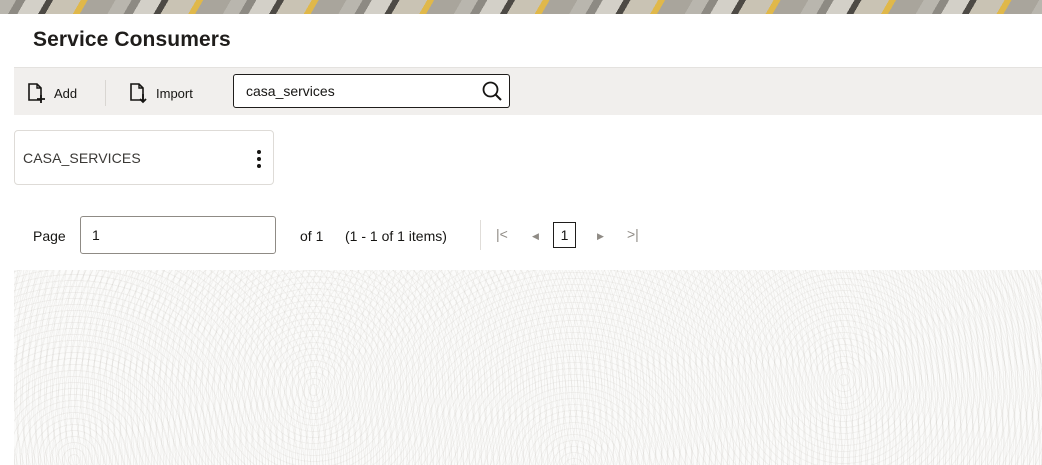 The height and width of the screenshot is (465, 1042). What do you see at coordinates (82, 158) in the screenshot?
I see `service-consumer-name: CASA_SERVICES` at bounding box center [82, 158].